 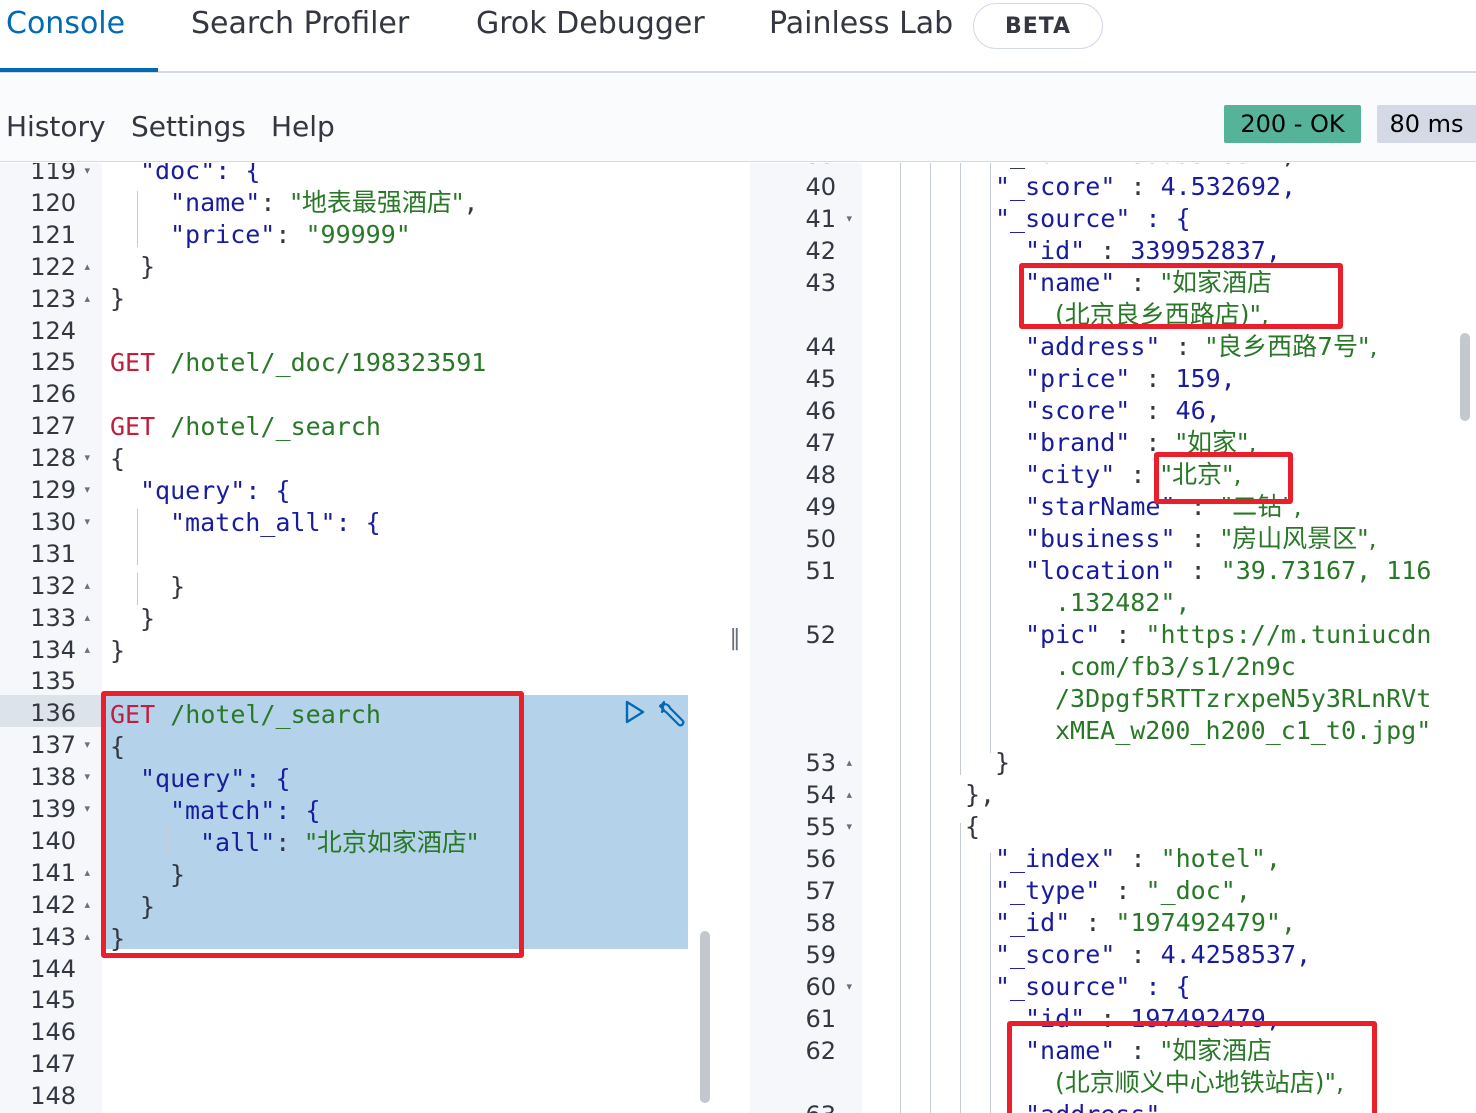 What do you see at coordinates (1201, 538) in the screenshot?
I see `code-line: "business" : "房山风景区",` at bounding box center [1201, 538].